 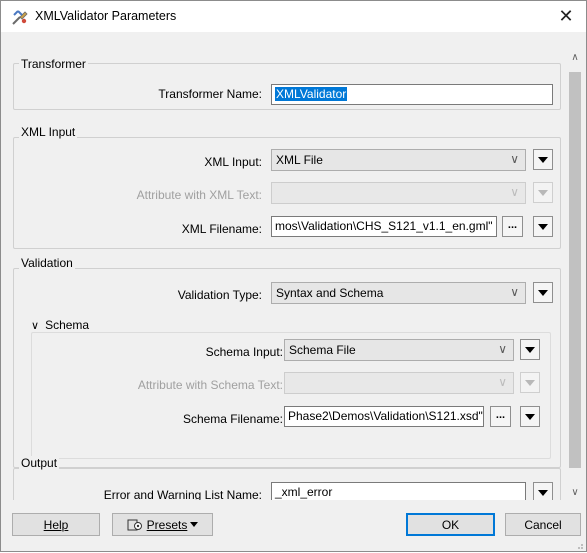 What do you see at coordinates (575, 493) in the screenshot?
I see `scroll-down-icon: ∨` at bounding box center [575, 493].